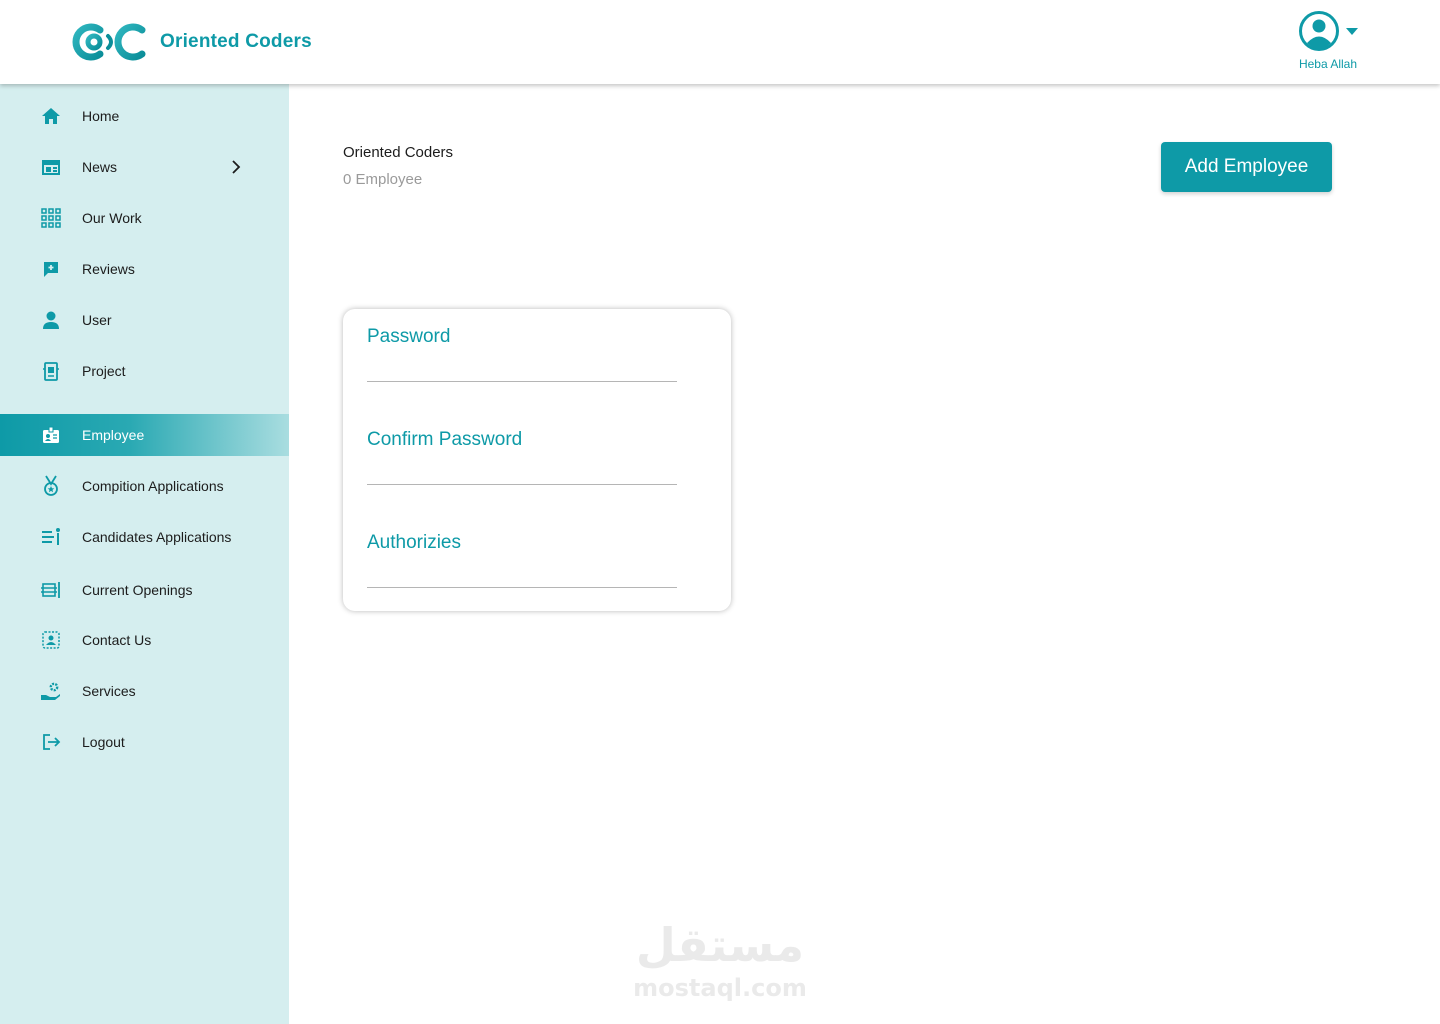 This screenshot has height=1024, width=1440. What do you see at coordinates (51, 434) in the screenshot?
I see `badge-icon` at bounding box center [51, 434].